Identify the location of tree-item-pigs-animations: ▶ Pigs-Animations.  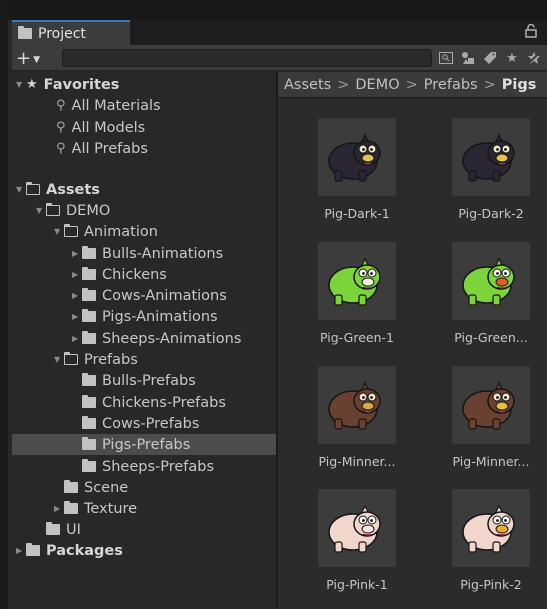
(144, 316).